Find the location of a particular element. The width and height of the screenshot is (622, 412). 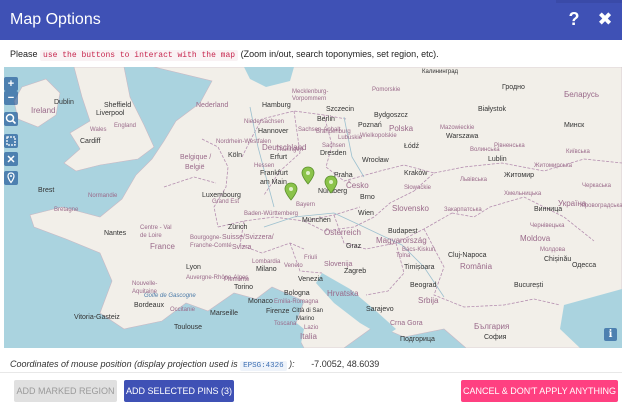

svg-text: Dresden is located at coordinates (333, 153).